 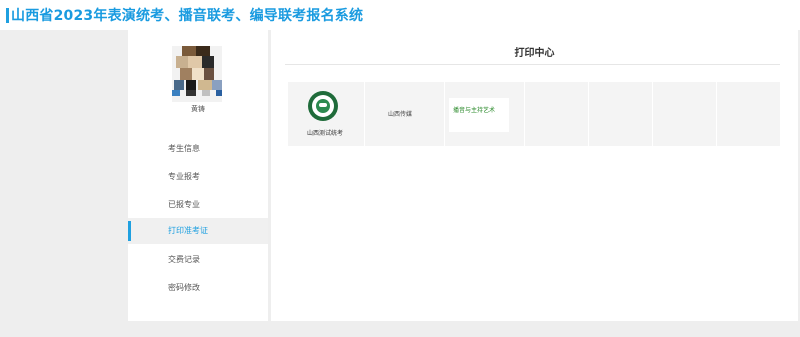 I want to click on sidebar-item-label: 考生信息, so click(x=184, y=148).